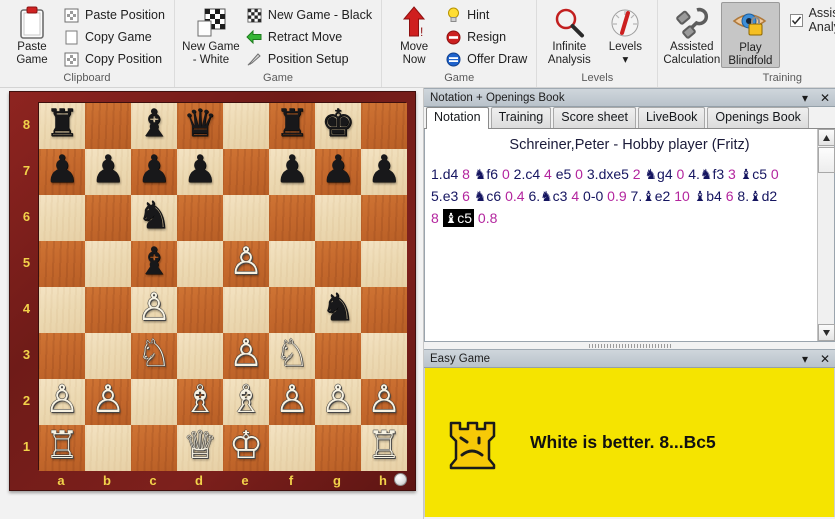 This screenshot has height=519, width=835. Describe the element at coordinates (246, 218) in the screenshot. I see `square-e6` at that location.